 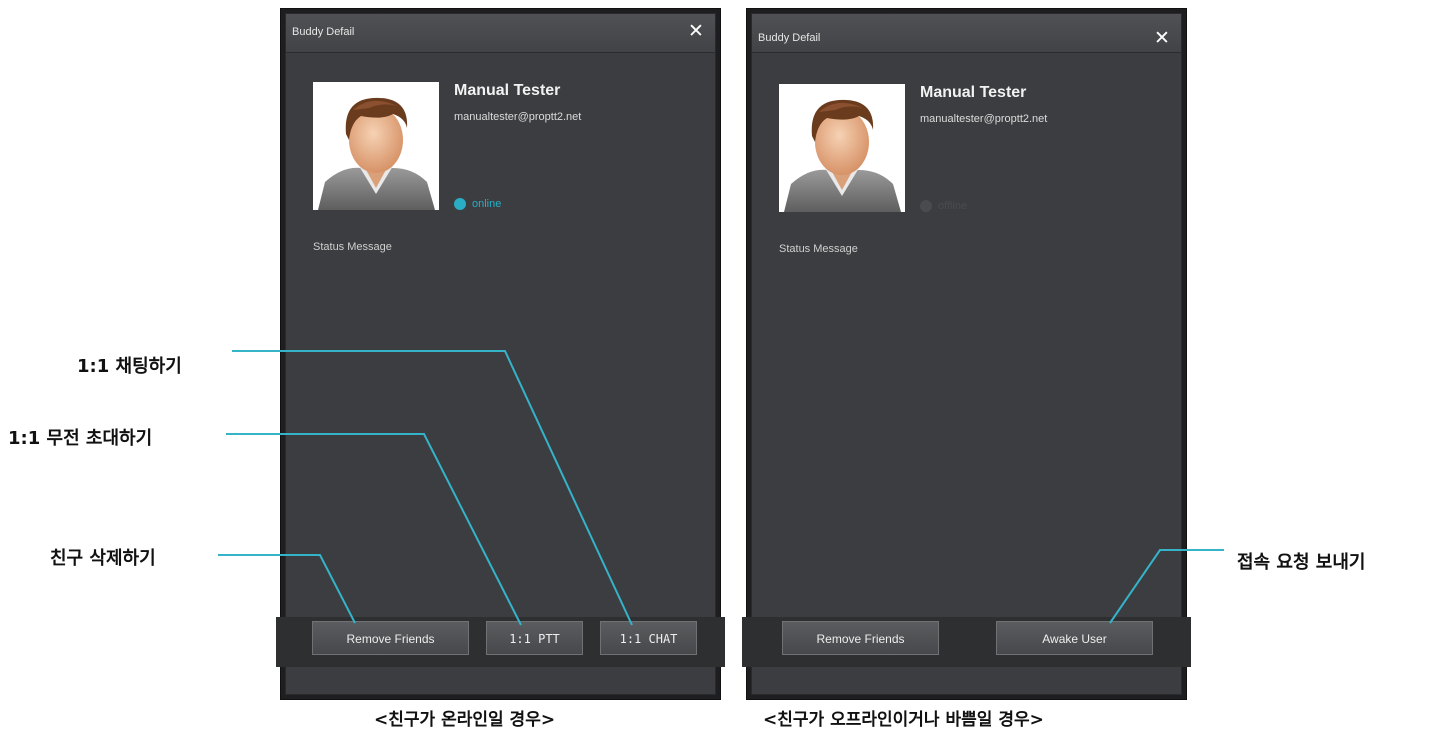 I want to click on callout-line-remove, so click(x=287, y=589).